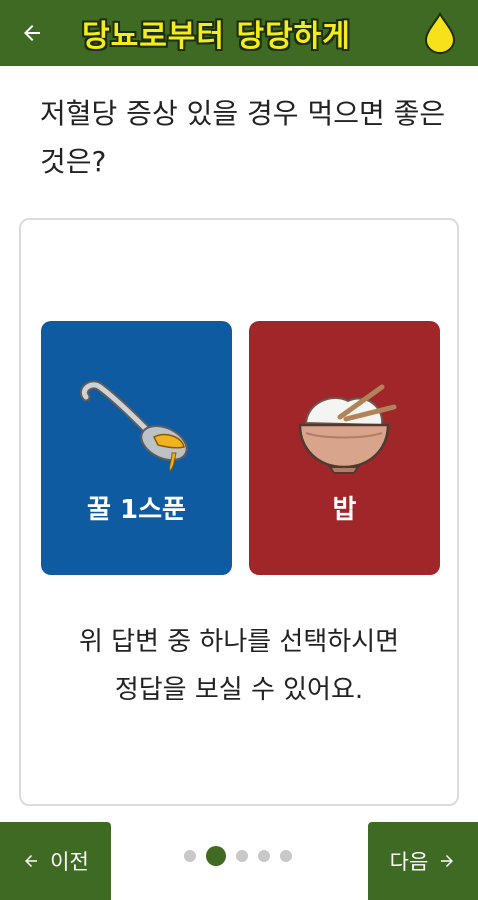 This screenshot has width=478, height=900. Describe the element at coordinates (409, 862) in the screenshot. I see `next-label: 다음` at that location.